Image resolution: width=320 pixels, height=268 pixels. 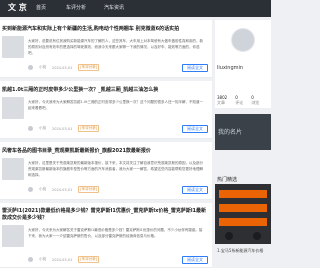 I want to click on nav-home: 首页, so click(x=41, y=7).